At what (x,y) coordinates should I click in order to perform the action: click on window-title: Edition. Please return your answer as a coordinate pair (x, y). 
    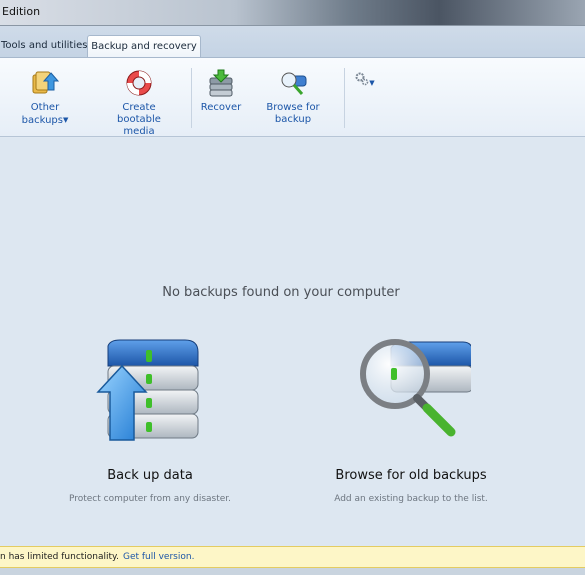
    Looking at the image, I should click on (21, 11).